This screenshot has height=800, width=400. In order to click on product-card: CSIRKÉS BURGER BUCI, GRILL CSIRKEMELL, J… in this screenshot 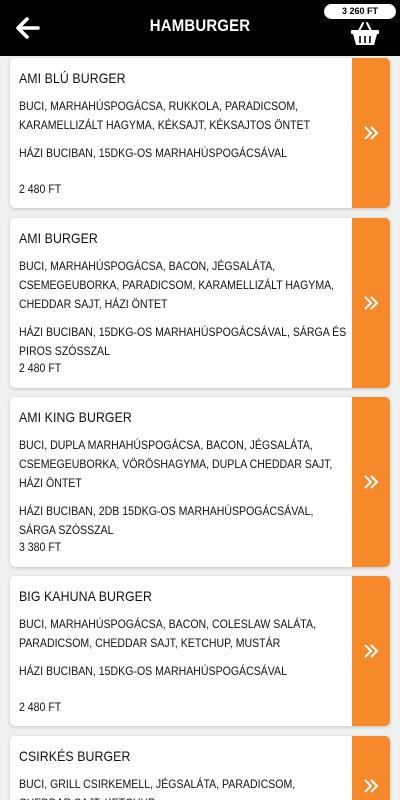, I will do `click(200, 768)`.